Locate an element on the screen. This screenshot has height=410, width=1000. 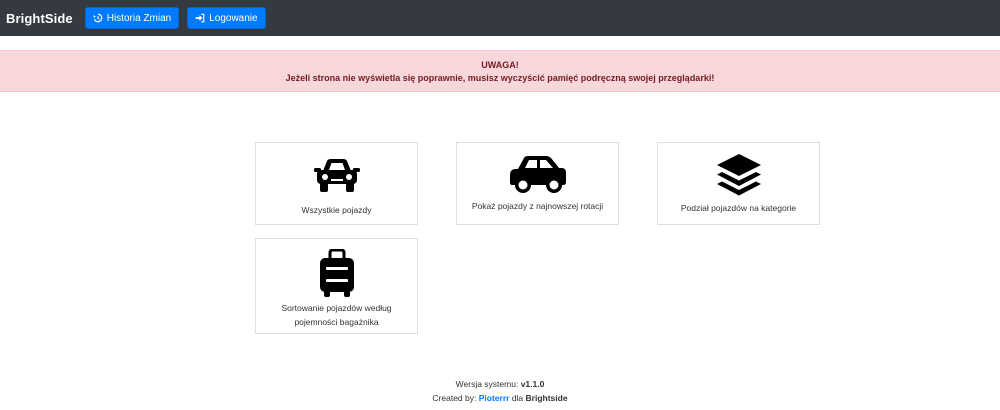
card-categories-label: Podział pojazdów na kategorie is located at coordinates (738, 208).